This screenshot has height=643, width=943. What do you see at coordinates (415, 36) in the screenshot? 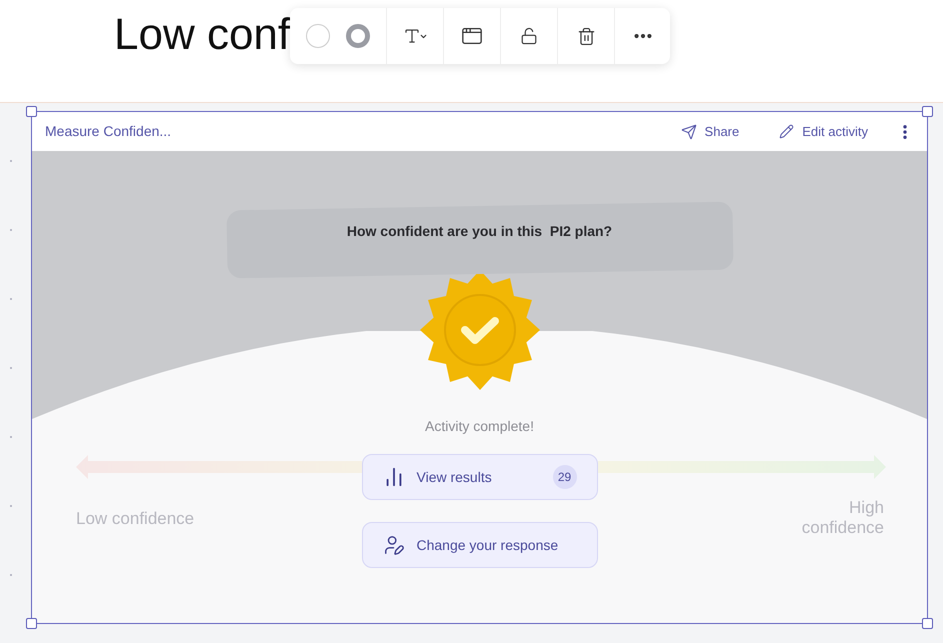
I see `text-style-icon` at bounding box center [415, 36].